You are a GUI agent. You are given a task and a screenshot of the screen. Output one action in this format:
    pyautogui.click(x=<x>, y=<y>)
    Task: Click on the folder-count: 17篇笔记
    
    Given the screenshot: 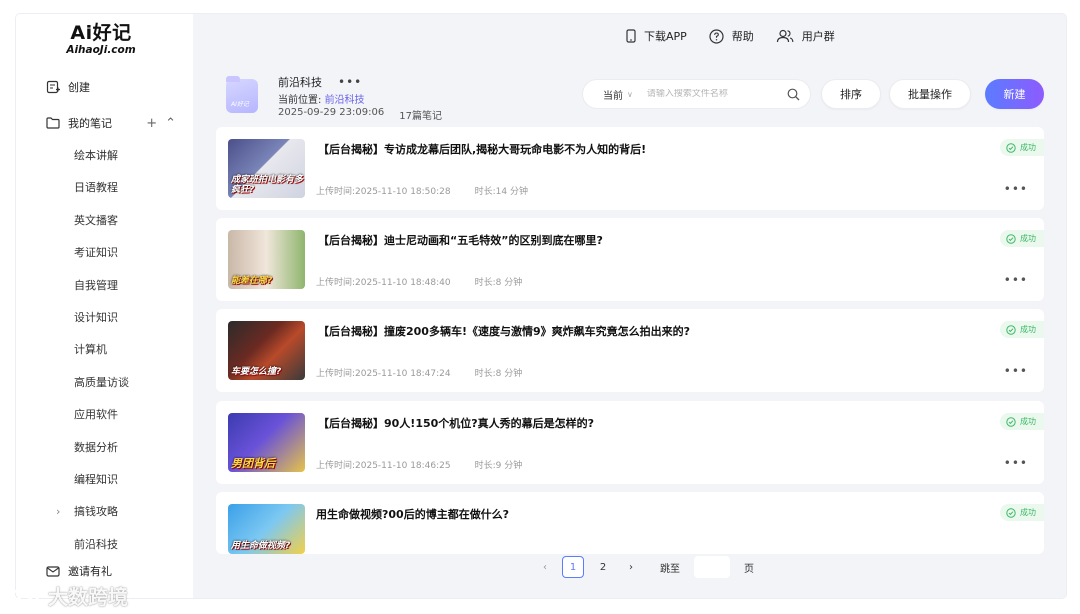 What is the action you would take?
    pyautogui.click(x=420, y=116)
    